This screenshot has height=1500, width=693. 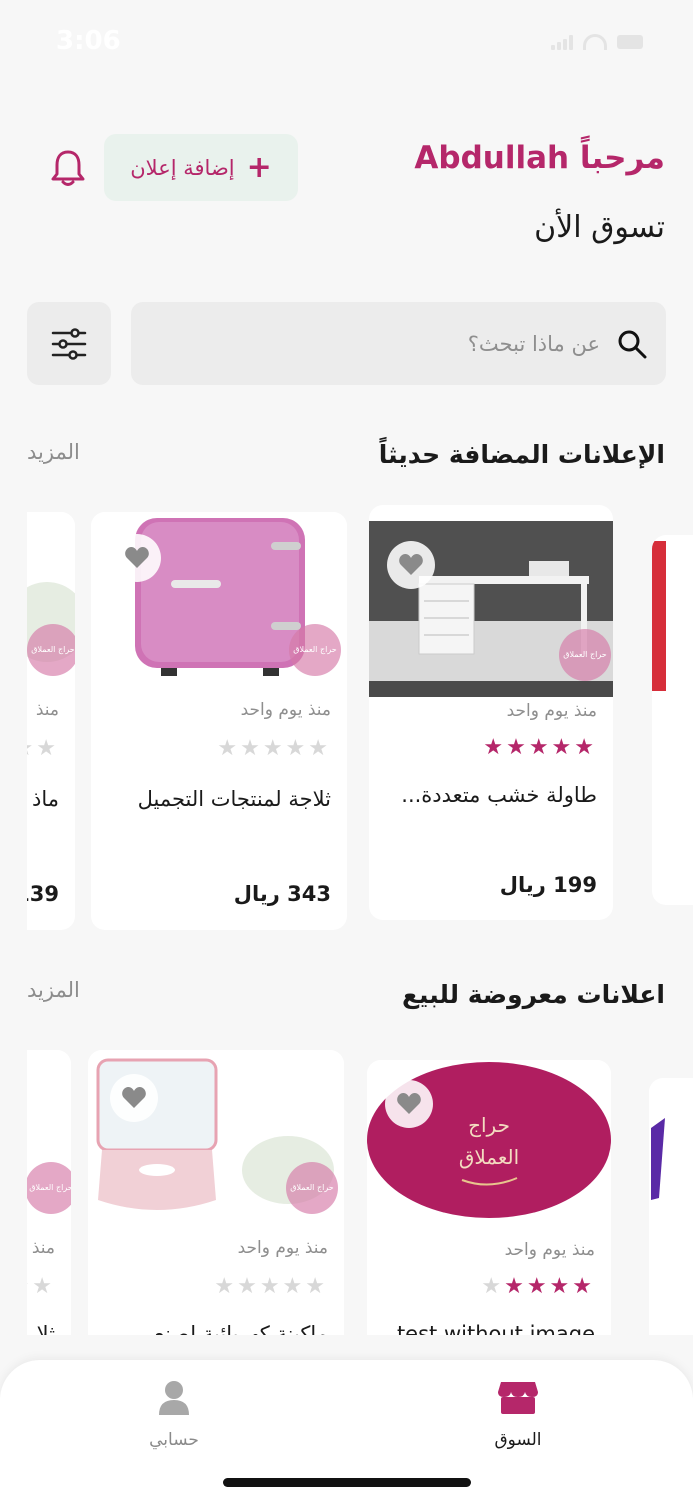 I want to click on search-box, so click(x=398, y=343).